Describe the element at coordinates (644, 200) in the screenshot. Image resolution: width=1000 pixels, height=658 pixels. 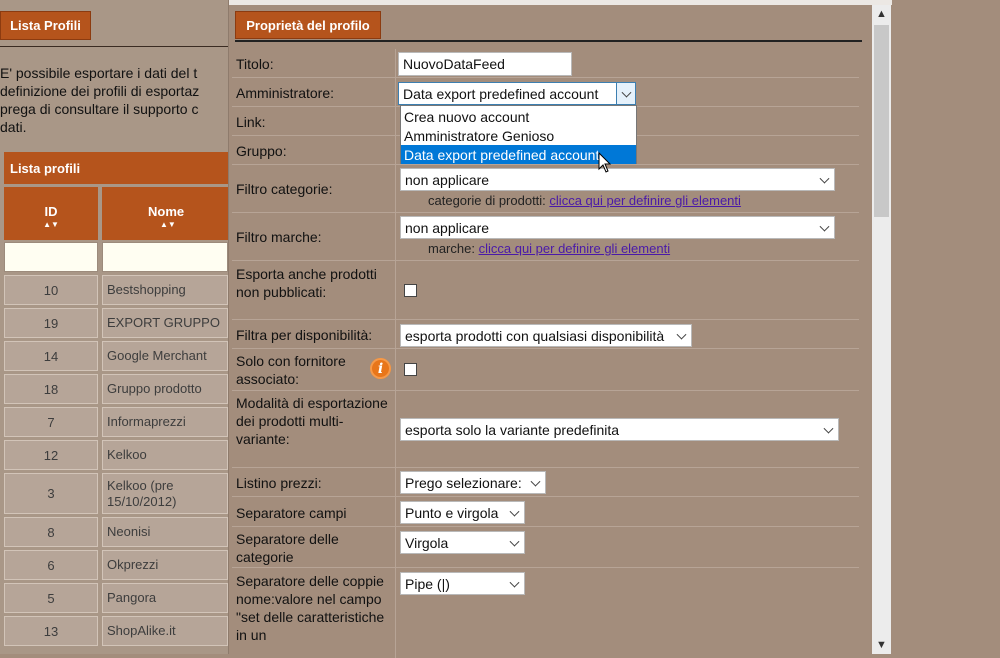
I see `categorie-define-link: clicca qui per definire gli elementi` at that location.